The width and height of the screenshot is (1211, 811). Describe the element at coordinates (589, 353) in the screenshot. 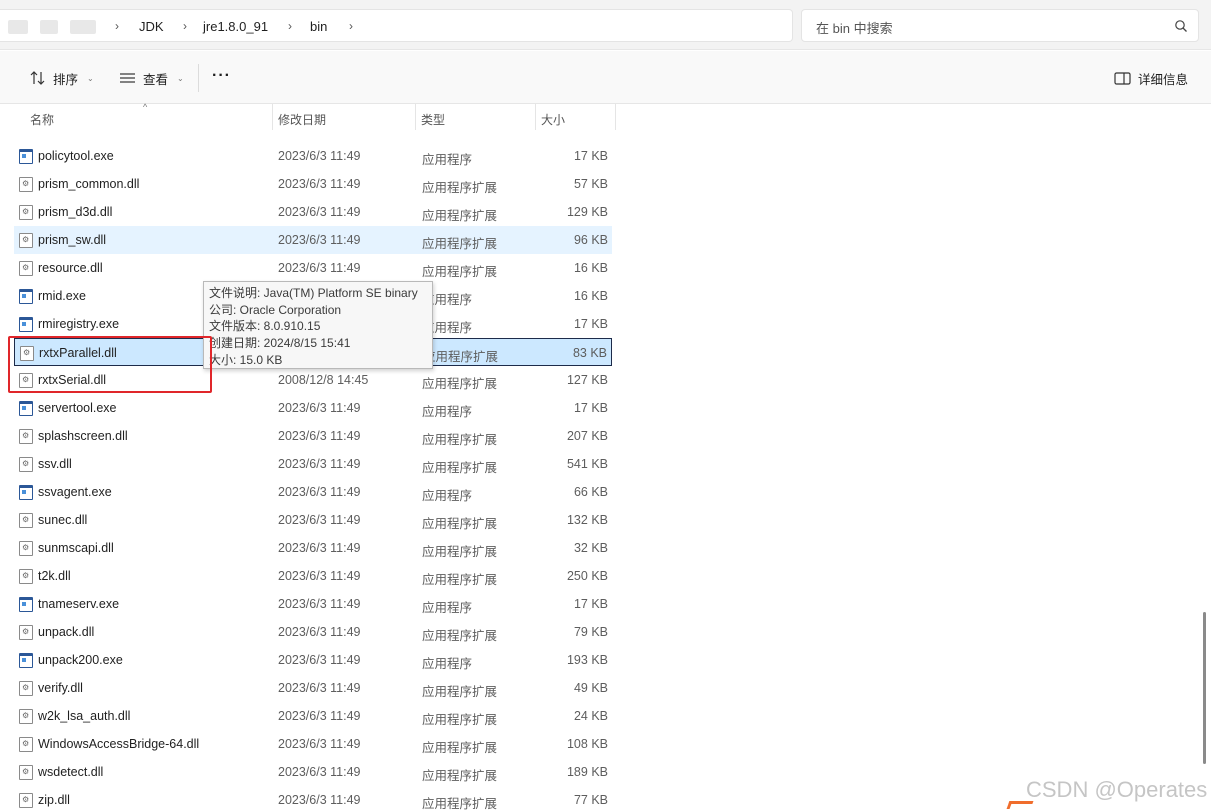

I see `file-size: 83 KB` at that location.